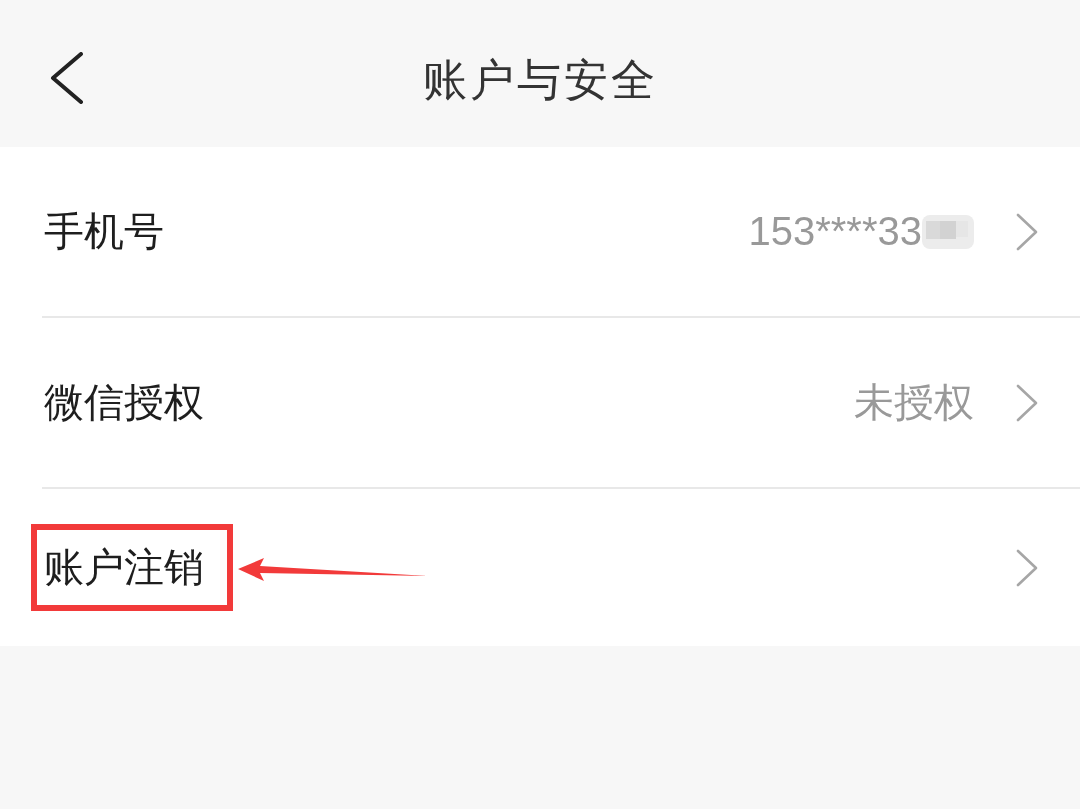  What do you see at coordinates (540, 80) in the screenshot?
I see `page-title: 账户与安全` at bounding box center [540, 80].